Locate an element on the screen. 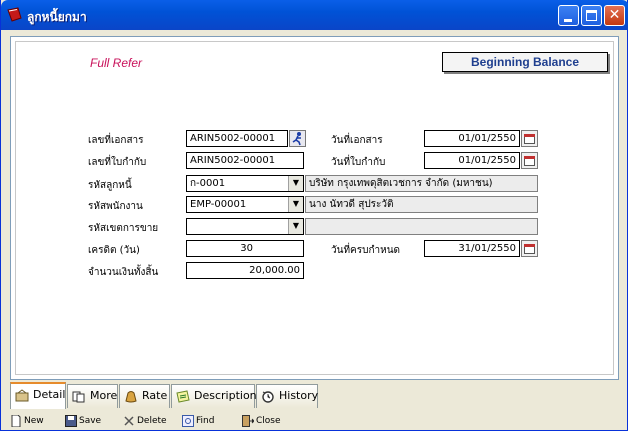  tax-date-field: 01/01/2550 is located at coordinates (472, 160).